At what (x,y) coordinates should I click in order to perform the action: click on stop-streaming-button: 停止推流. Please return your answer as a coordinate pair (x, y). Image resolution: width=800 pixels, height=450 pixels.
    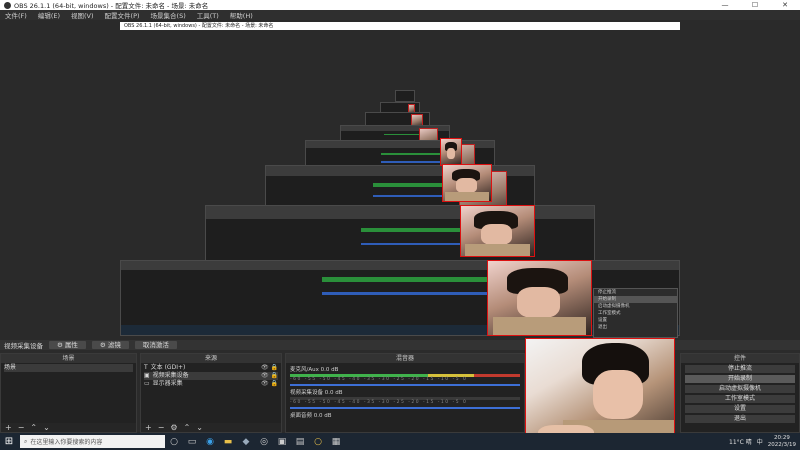
    Looking at the image, I should click on (740, 369).